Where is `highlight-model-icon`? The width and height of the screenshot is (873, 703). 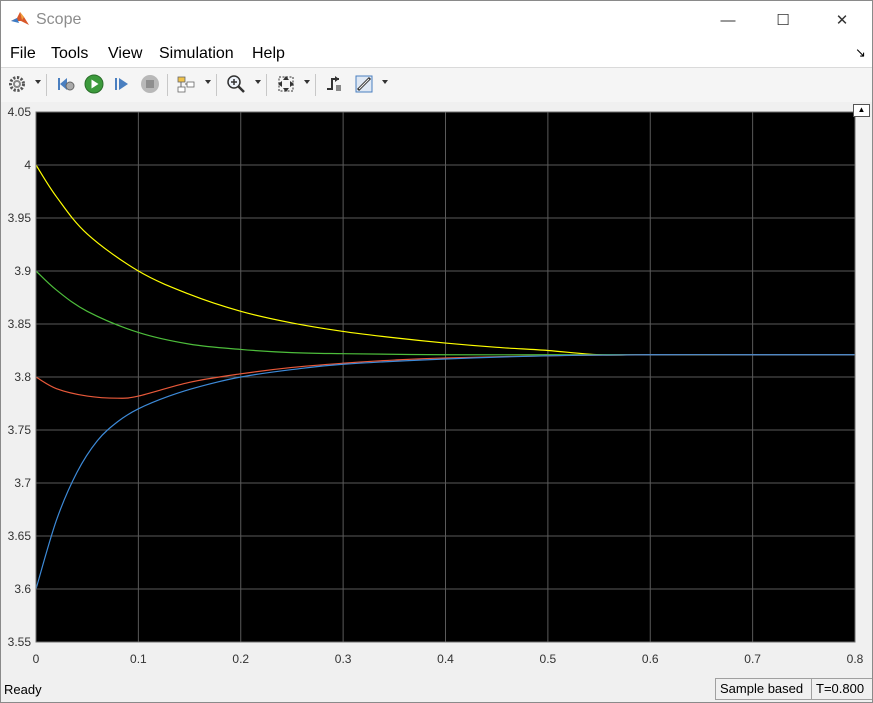 highlight-model-icon is located at coordinates (186, 84).